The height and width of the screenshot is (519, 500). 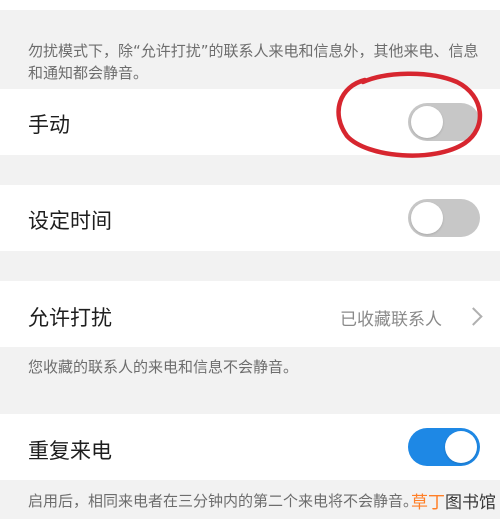 I want to click on allow-label: 允许打扰, so click(x=70, y=318).